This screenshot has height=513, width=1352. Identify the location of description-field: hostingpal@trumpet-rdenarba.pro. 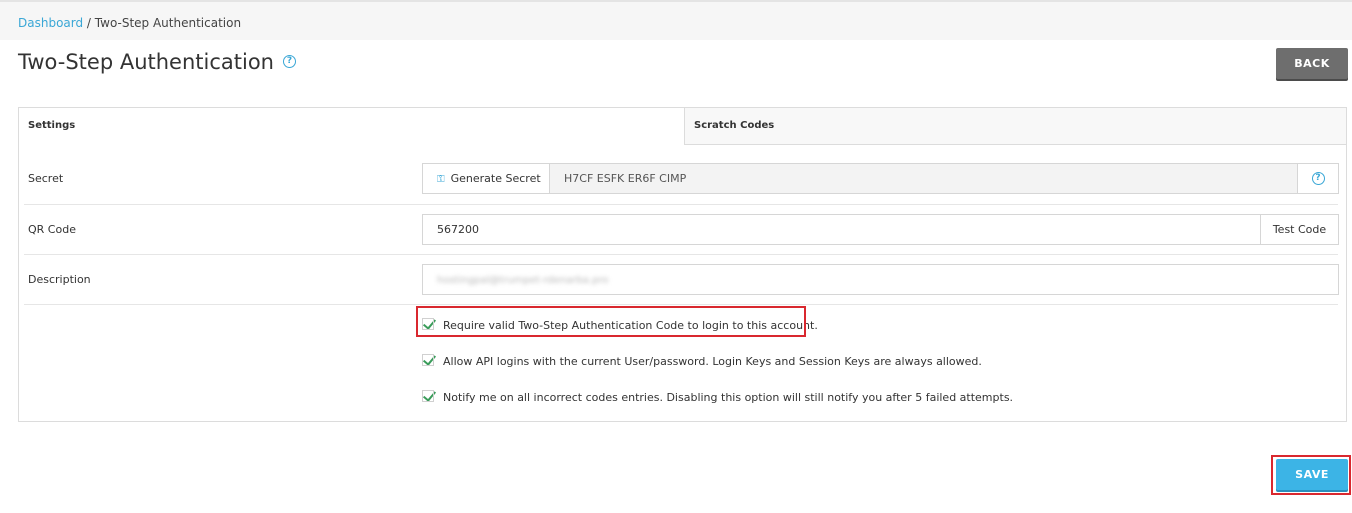
(880, 279).